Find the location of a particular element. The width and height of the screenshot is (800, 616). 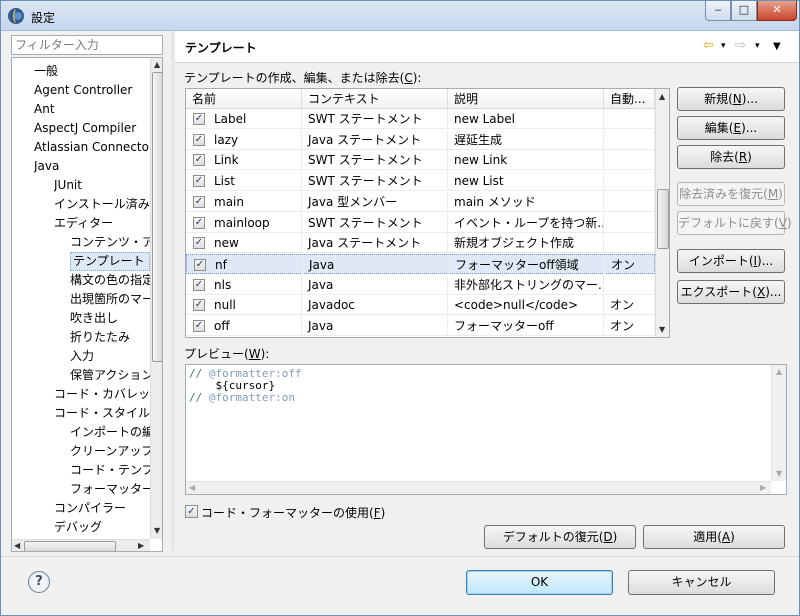

maximize-button: □ is located at coordinates (744, 11).